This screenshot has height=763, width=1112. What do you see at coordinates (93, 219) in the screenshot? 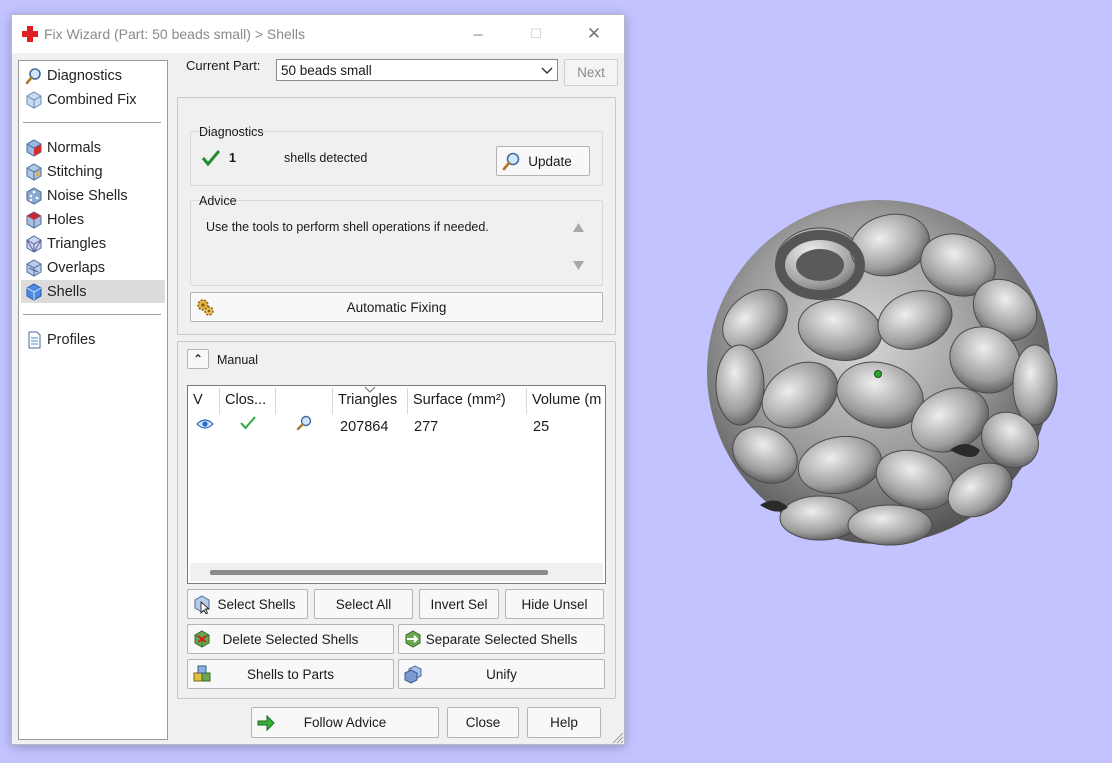
I see `sidebar-item-holes: Holes` at bounding box center [93, 219].